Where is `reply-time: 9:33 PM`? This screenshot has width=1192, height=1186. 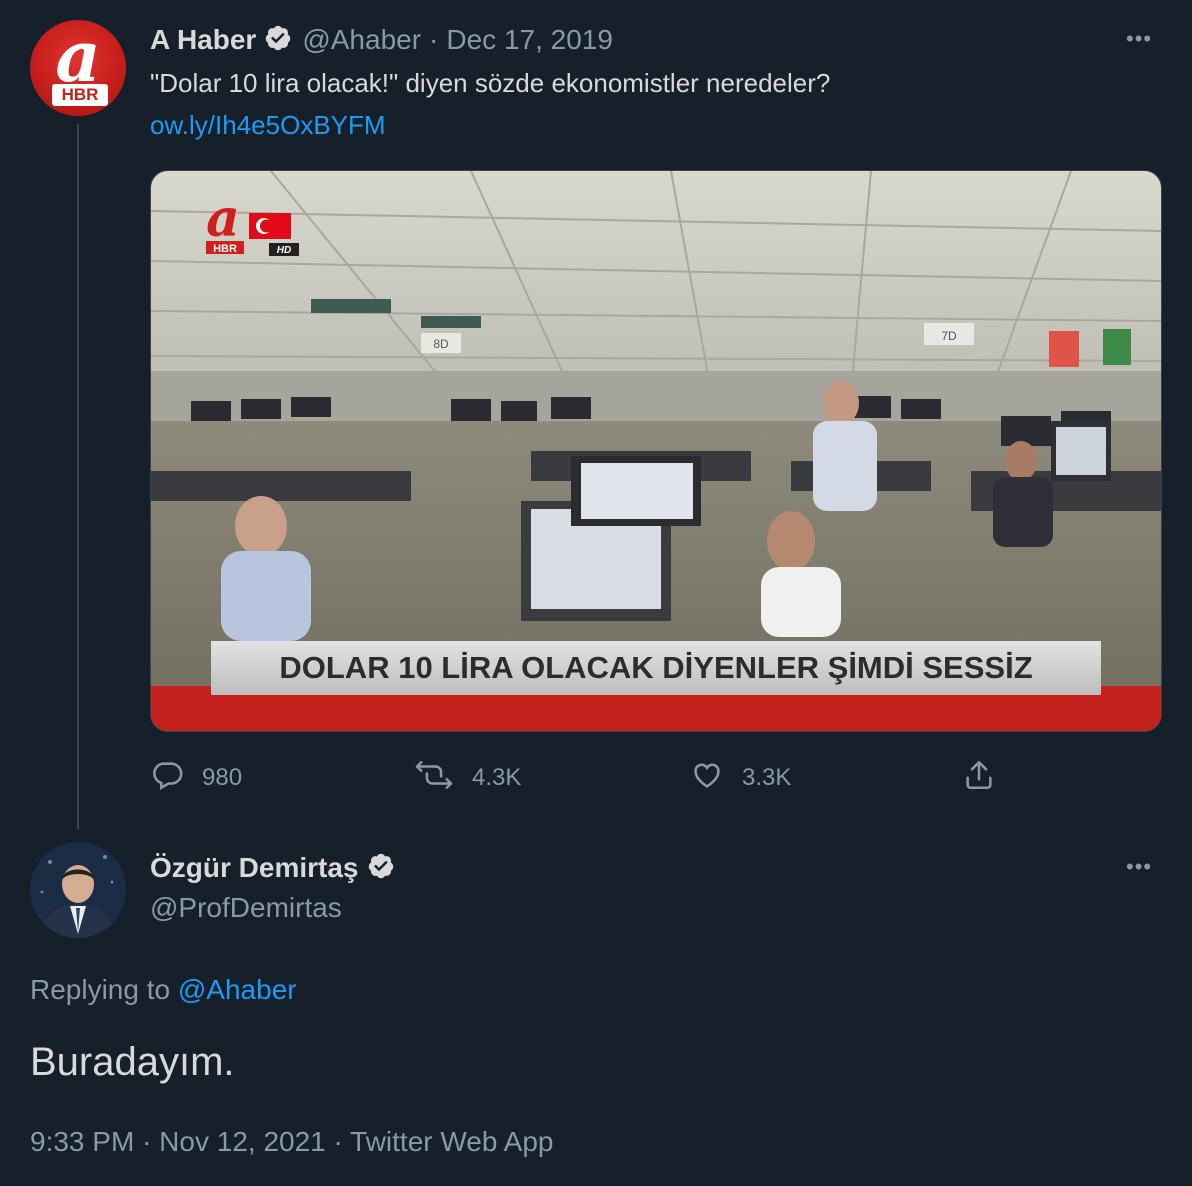
reply-time: 9:33 PM is located at coordinates (82, 1141).